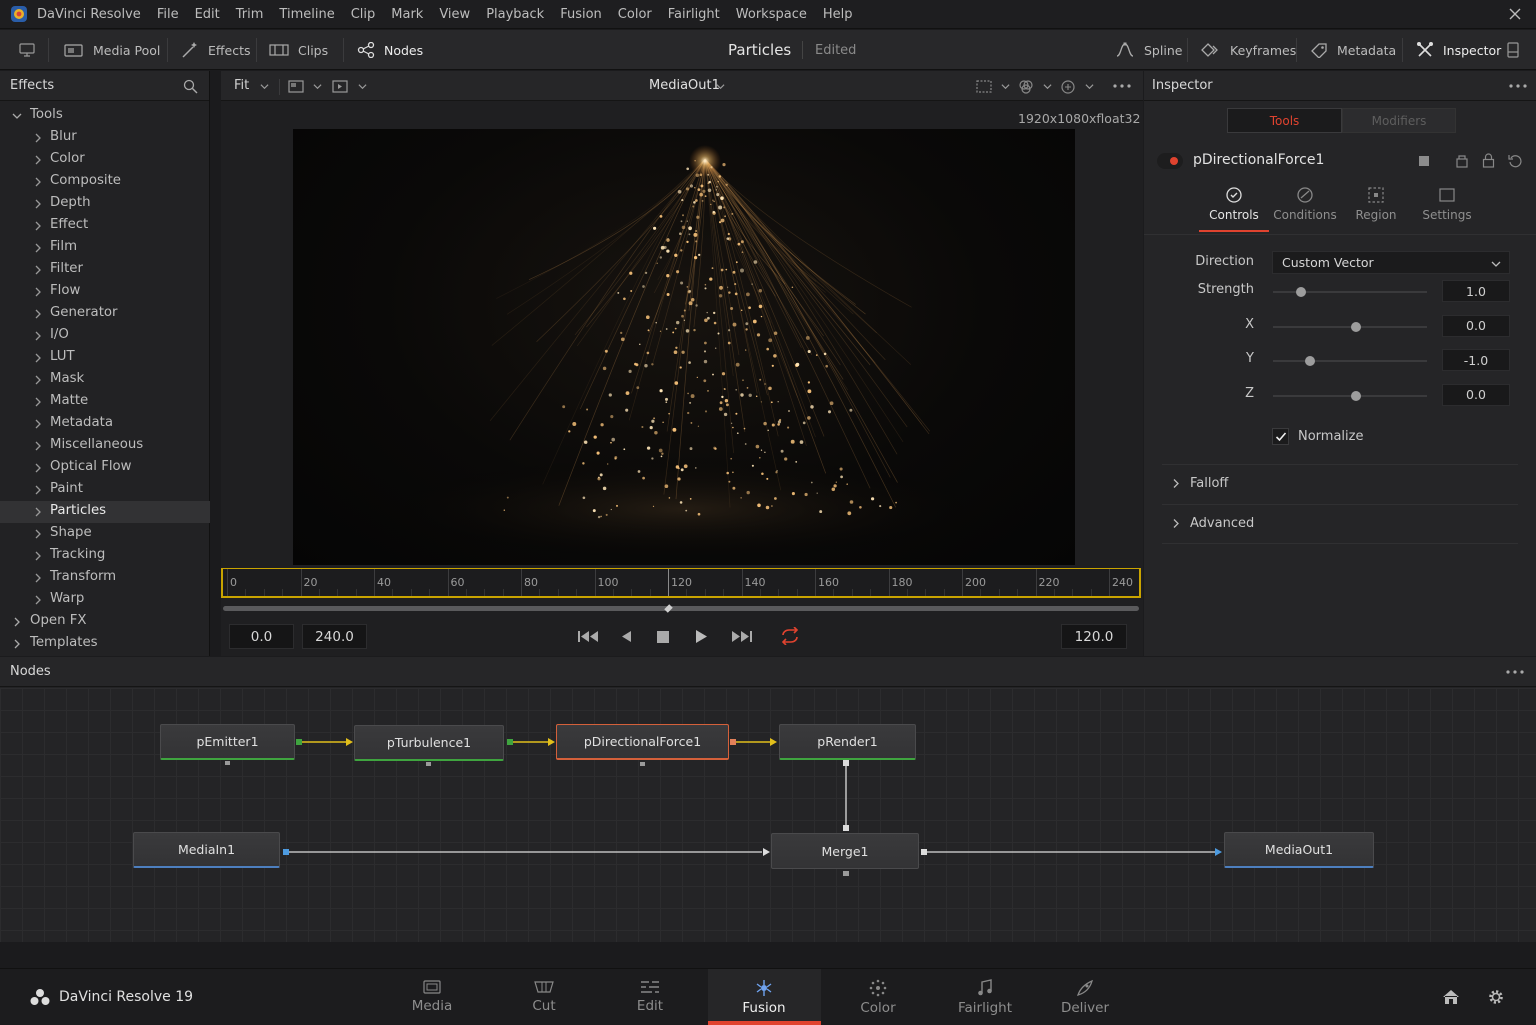 The image size is (1536, 1025). Describe the element at coordinates (1376, 204) in the screenshot. I see `tab-region: Region` at that location.